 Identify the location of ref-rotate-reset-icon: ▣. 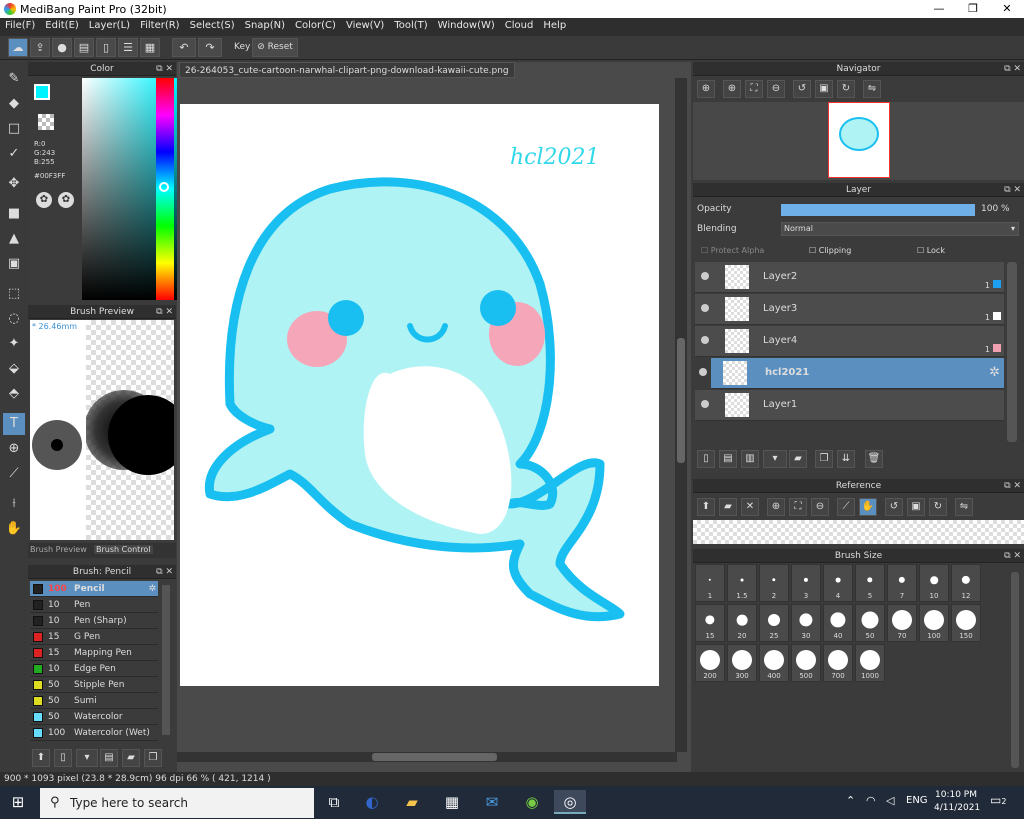
(916, 507).